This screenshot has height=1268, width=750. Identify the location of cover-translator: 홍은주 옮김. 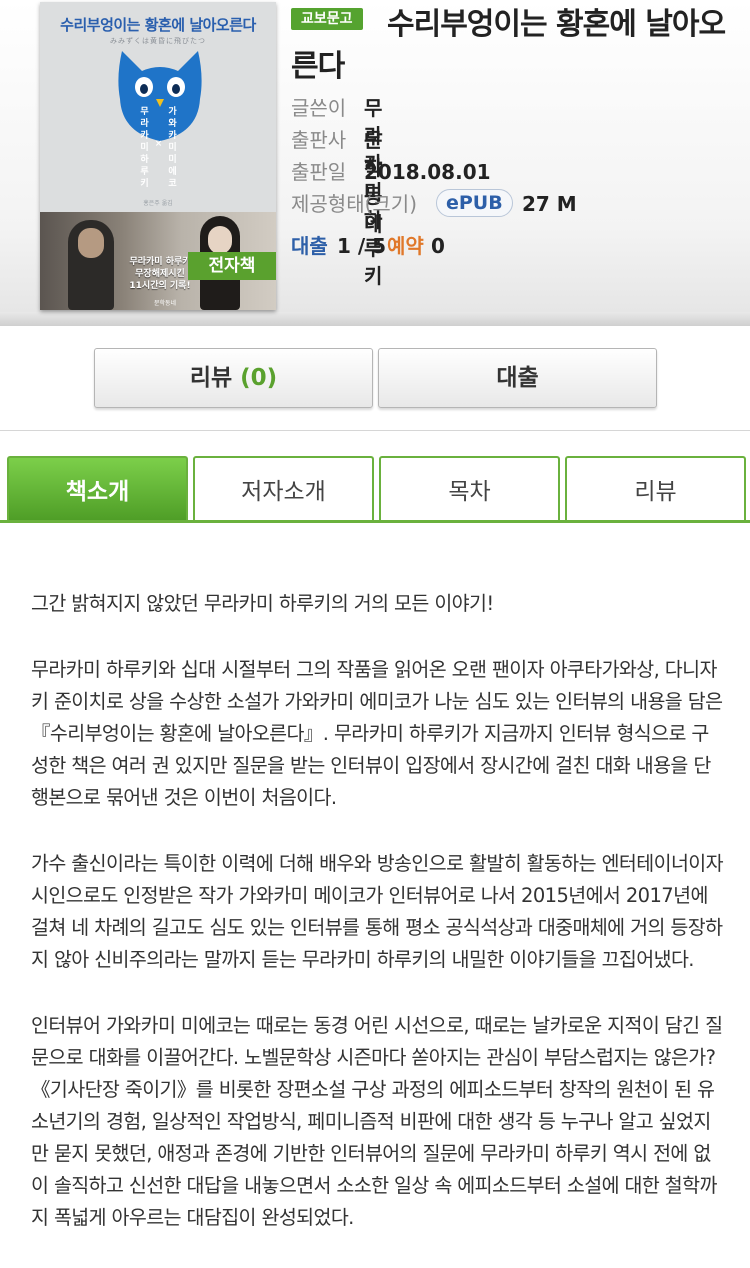
(158, 203).